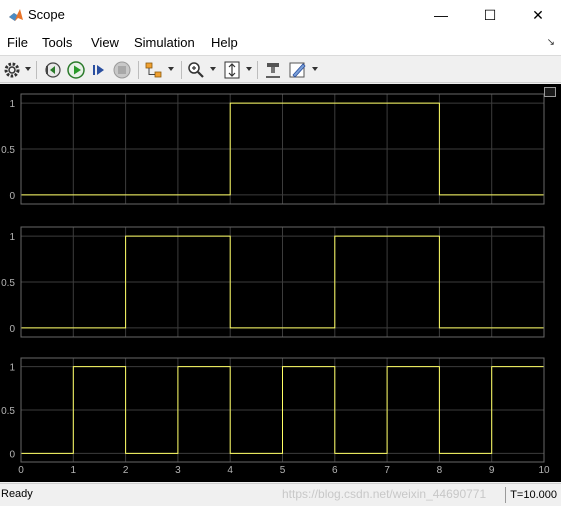  What do you see at coordinates (440, 470) in the screenshot?
I see `x-tick-label: 8` at bounding box center [440, 470].